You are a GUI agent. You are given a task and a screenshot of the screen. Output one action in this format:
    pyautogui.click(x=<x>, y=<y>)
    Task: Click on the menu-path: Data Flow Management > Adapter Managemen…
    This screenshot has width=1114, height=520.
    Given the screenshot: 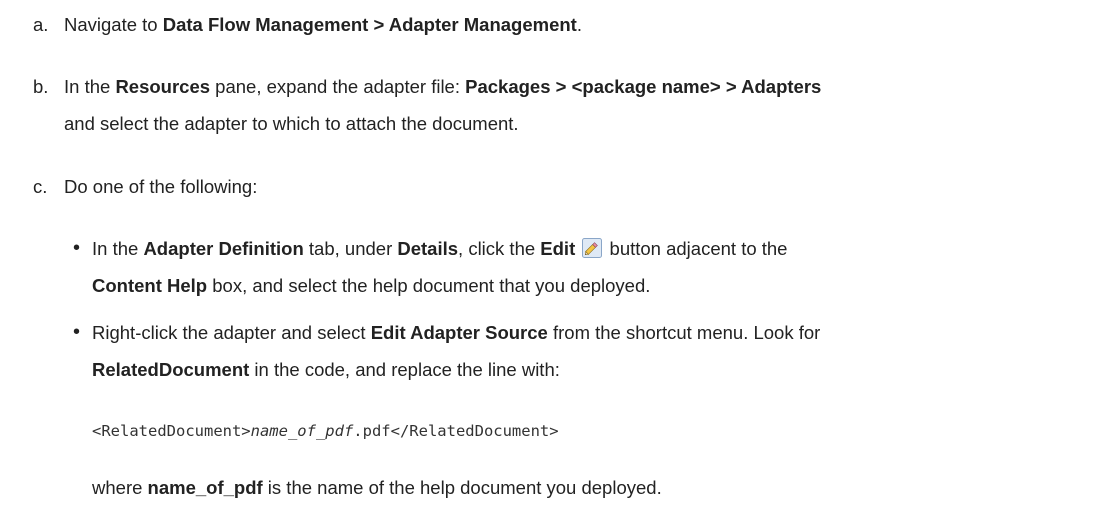 What is the action you would take?
    pyautogui.click(x=369, y=24)
    